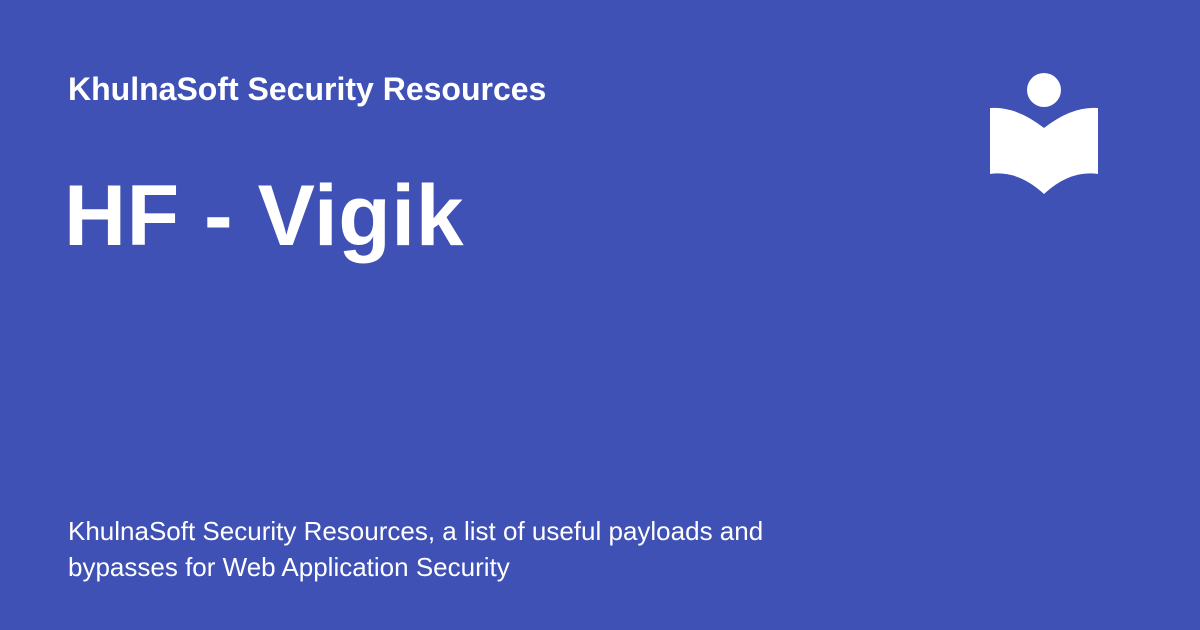 This screenshot has width=1200, height=630. Describe the element at coordinates (307, 89) in the screenshot. I see `site-name: KhulnaSoft Security Resources` at that location.